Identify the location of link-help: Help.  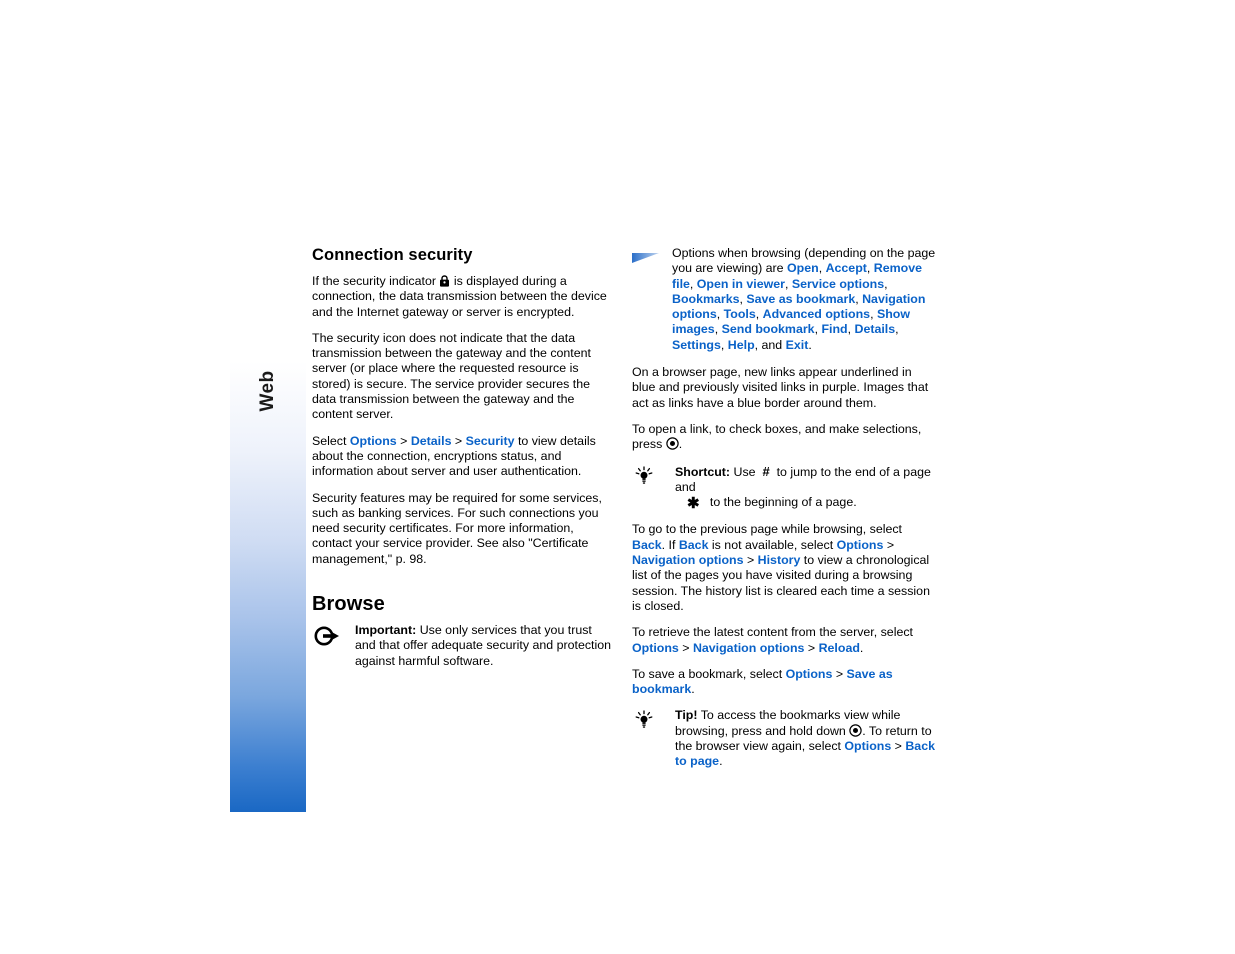
(741, 345).